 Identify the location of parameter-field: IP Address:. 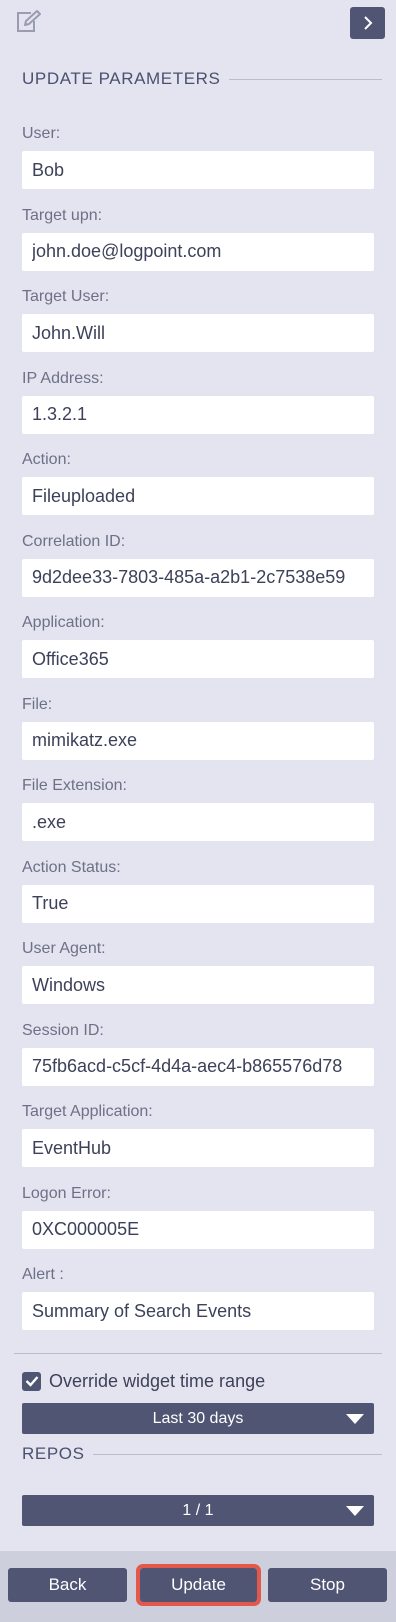
(198, 407).